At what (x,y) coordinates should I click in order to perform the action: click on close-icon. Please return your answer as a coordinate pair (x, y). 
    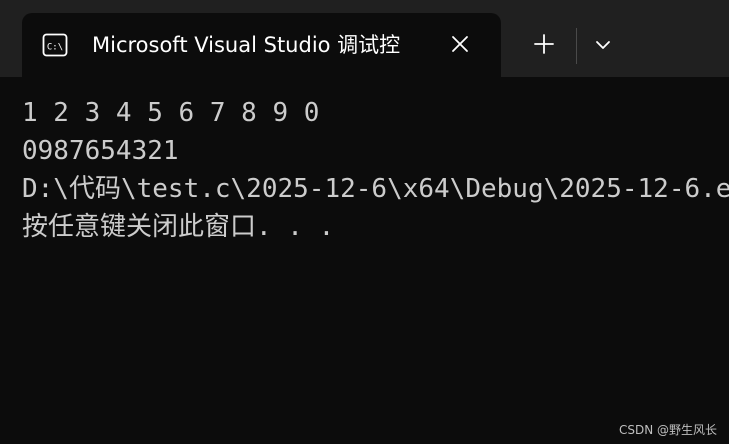
    Looking at the image, I should click on (460, 44).